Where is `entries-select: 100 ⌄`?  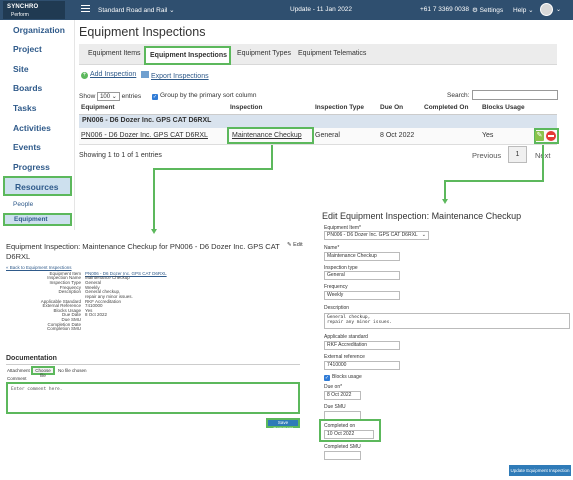
entries-select: 100 ⌄ is located at coordinates (108, 96).